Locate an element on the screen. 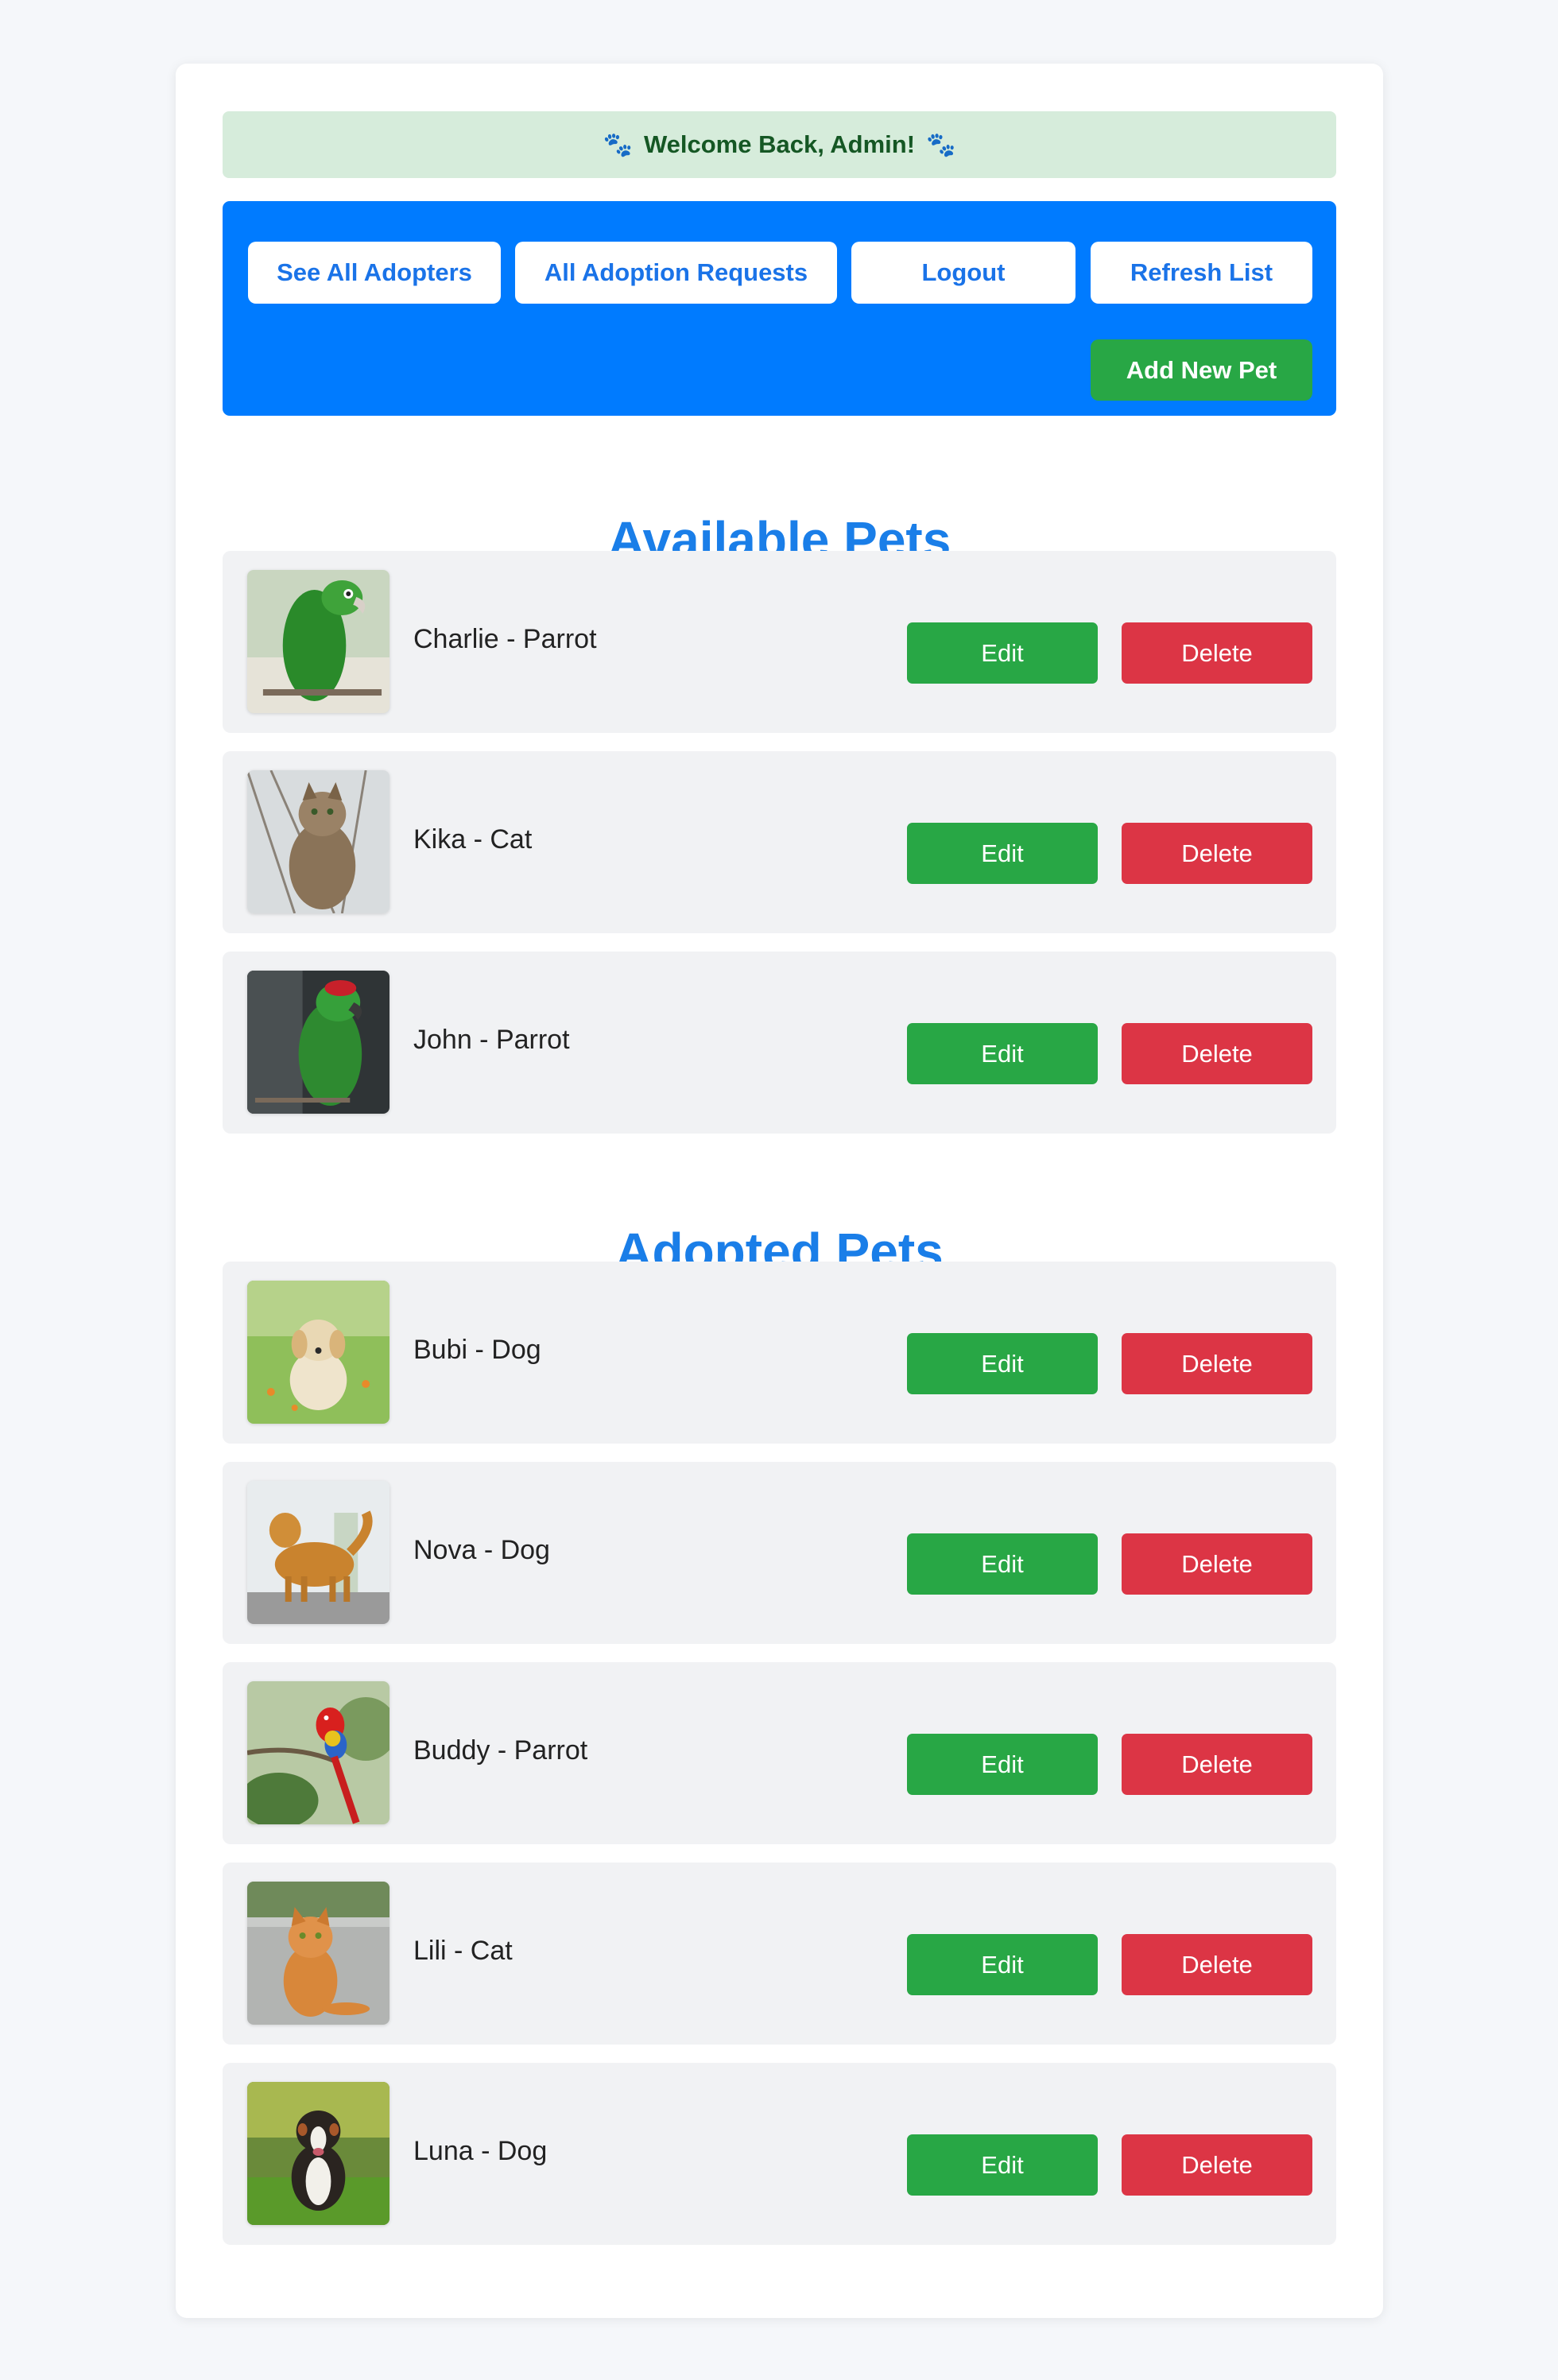  pet-name: John - Parrot is located at coordinates (491, 1040).